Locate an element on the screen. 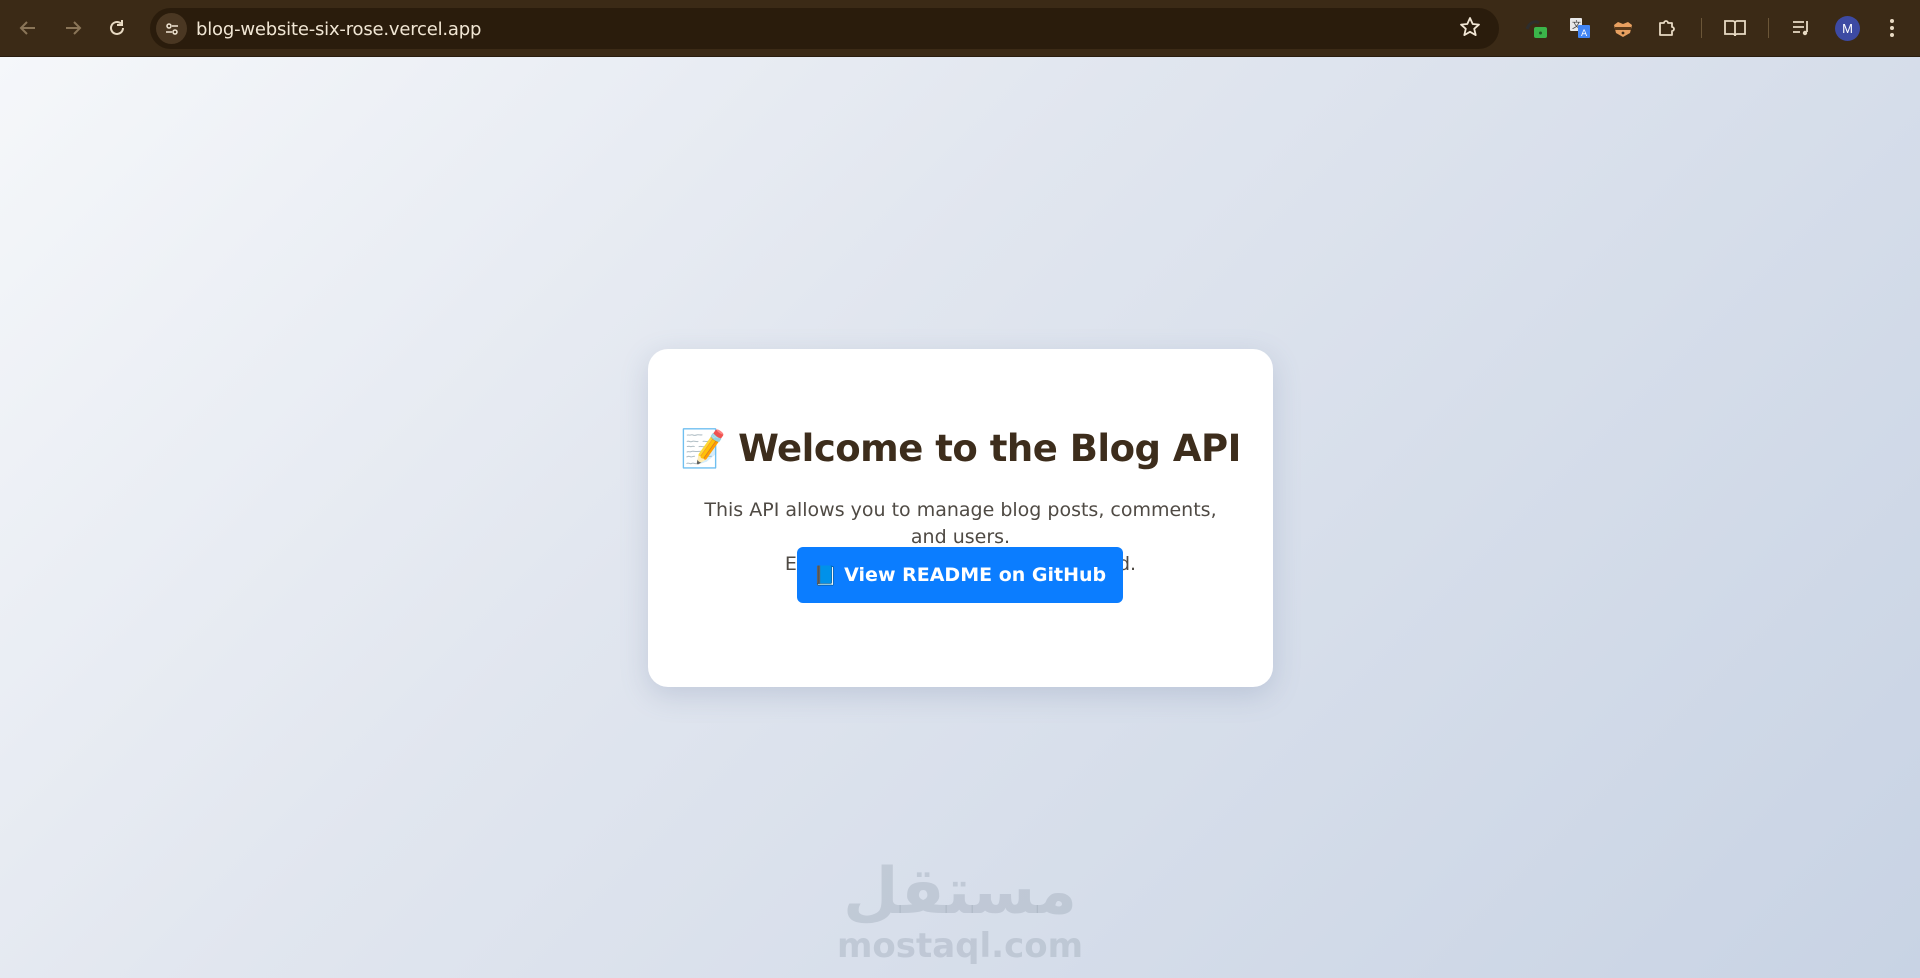 The height and width of the screenshot is (978, 1920). arrow-left-icon is located at coordinates (27, 28).